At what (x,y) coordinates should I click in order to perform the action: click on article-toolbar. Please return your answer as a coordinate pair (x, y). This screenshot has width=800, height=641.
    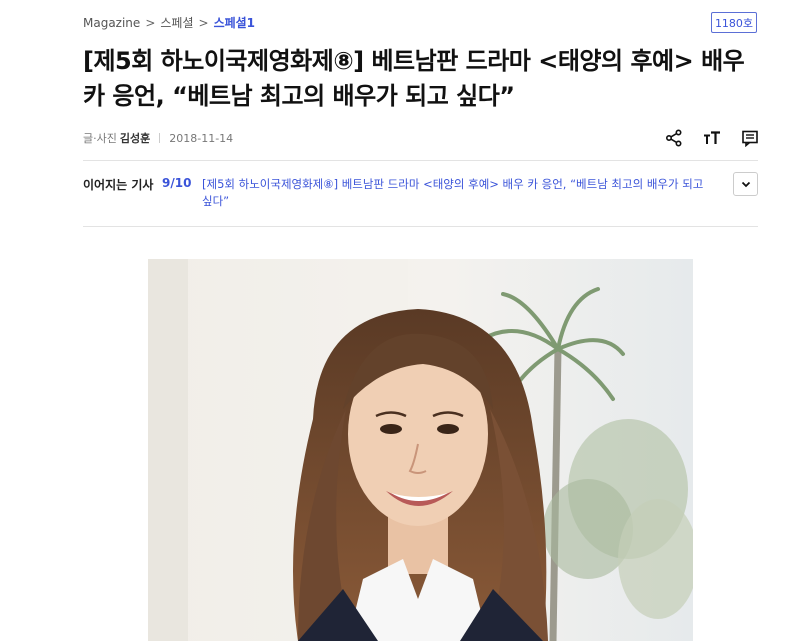
    Looking at the image, I should click on (712, 138).